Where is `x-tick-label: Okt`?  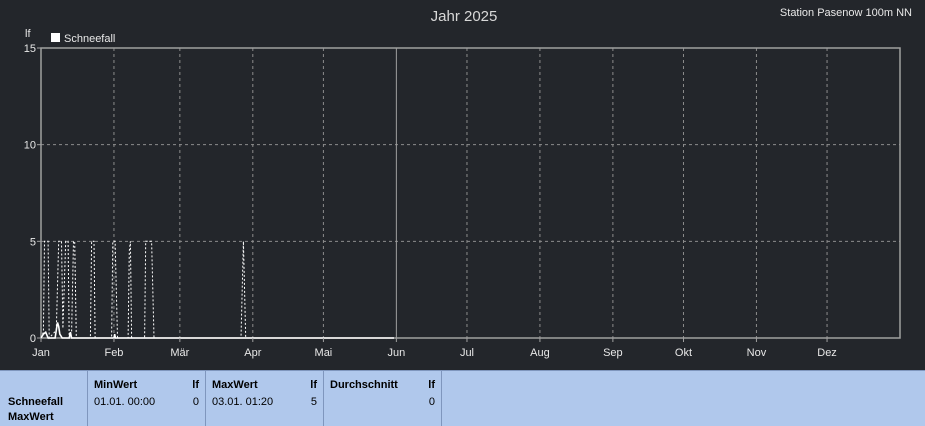
x-tick-label: Okt is located at coordinates (683, 353).